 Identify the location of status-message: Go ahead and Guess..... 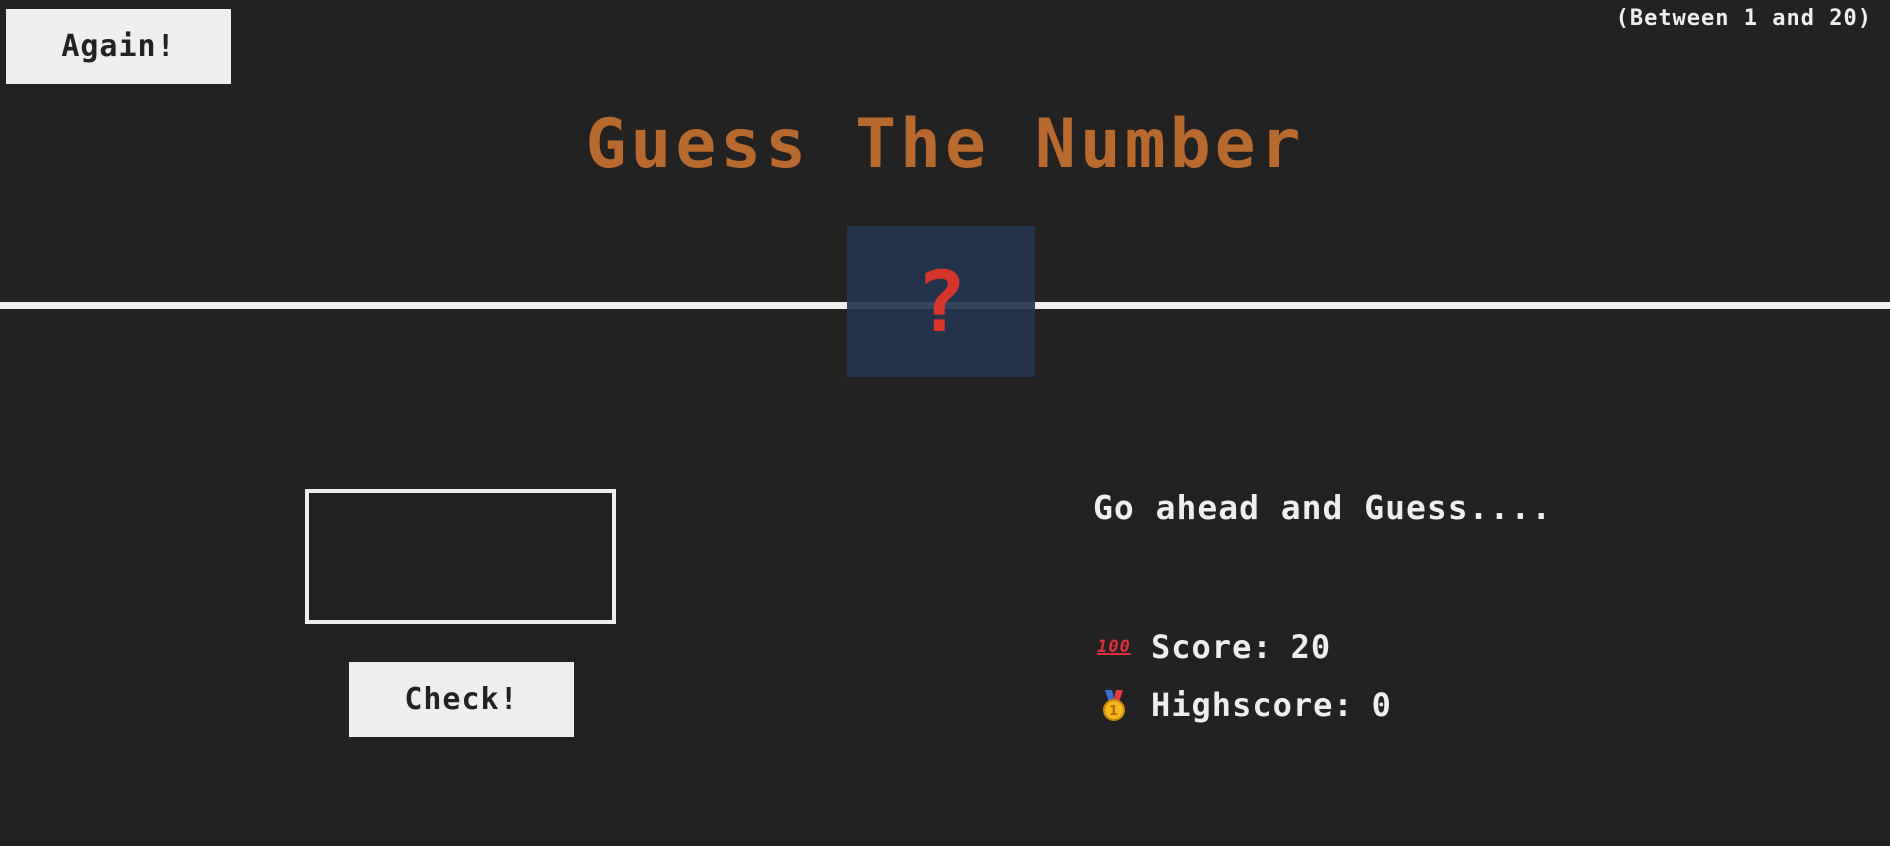
(1323, 507).